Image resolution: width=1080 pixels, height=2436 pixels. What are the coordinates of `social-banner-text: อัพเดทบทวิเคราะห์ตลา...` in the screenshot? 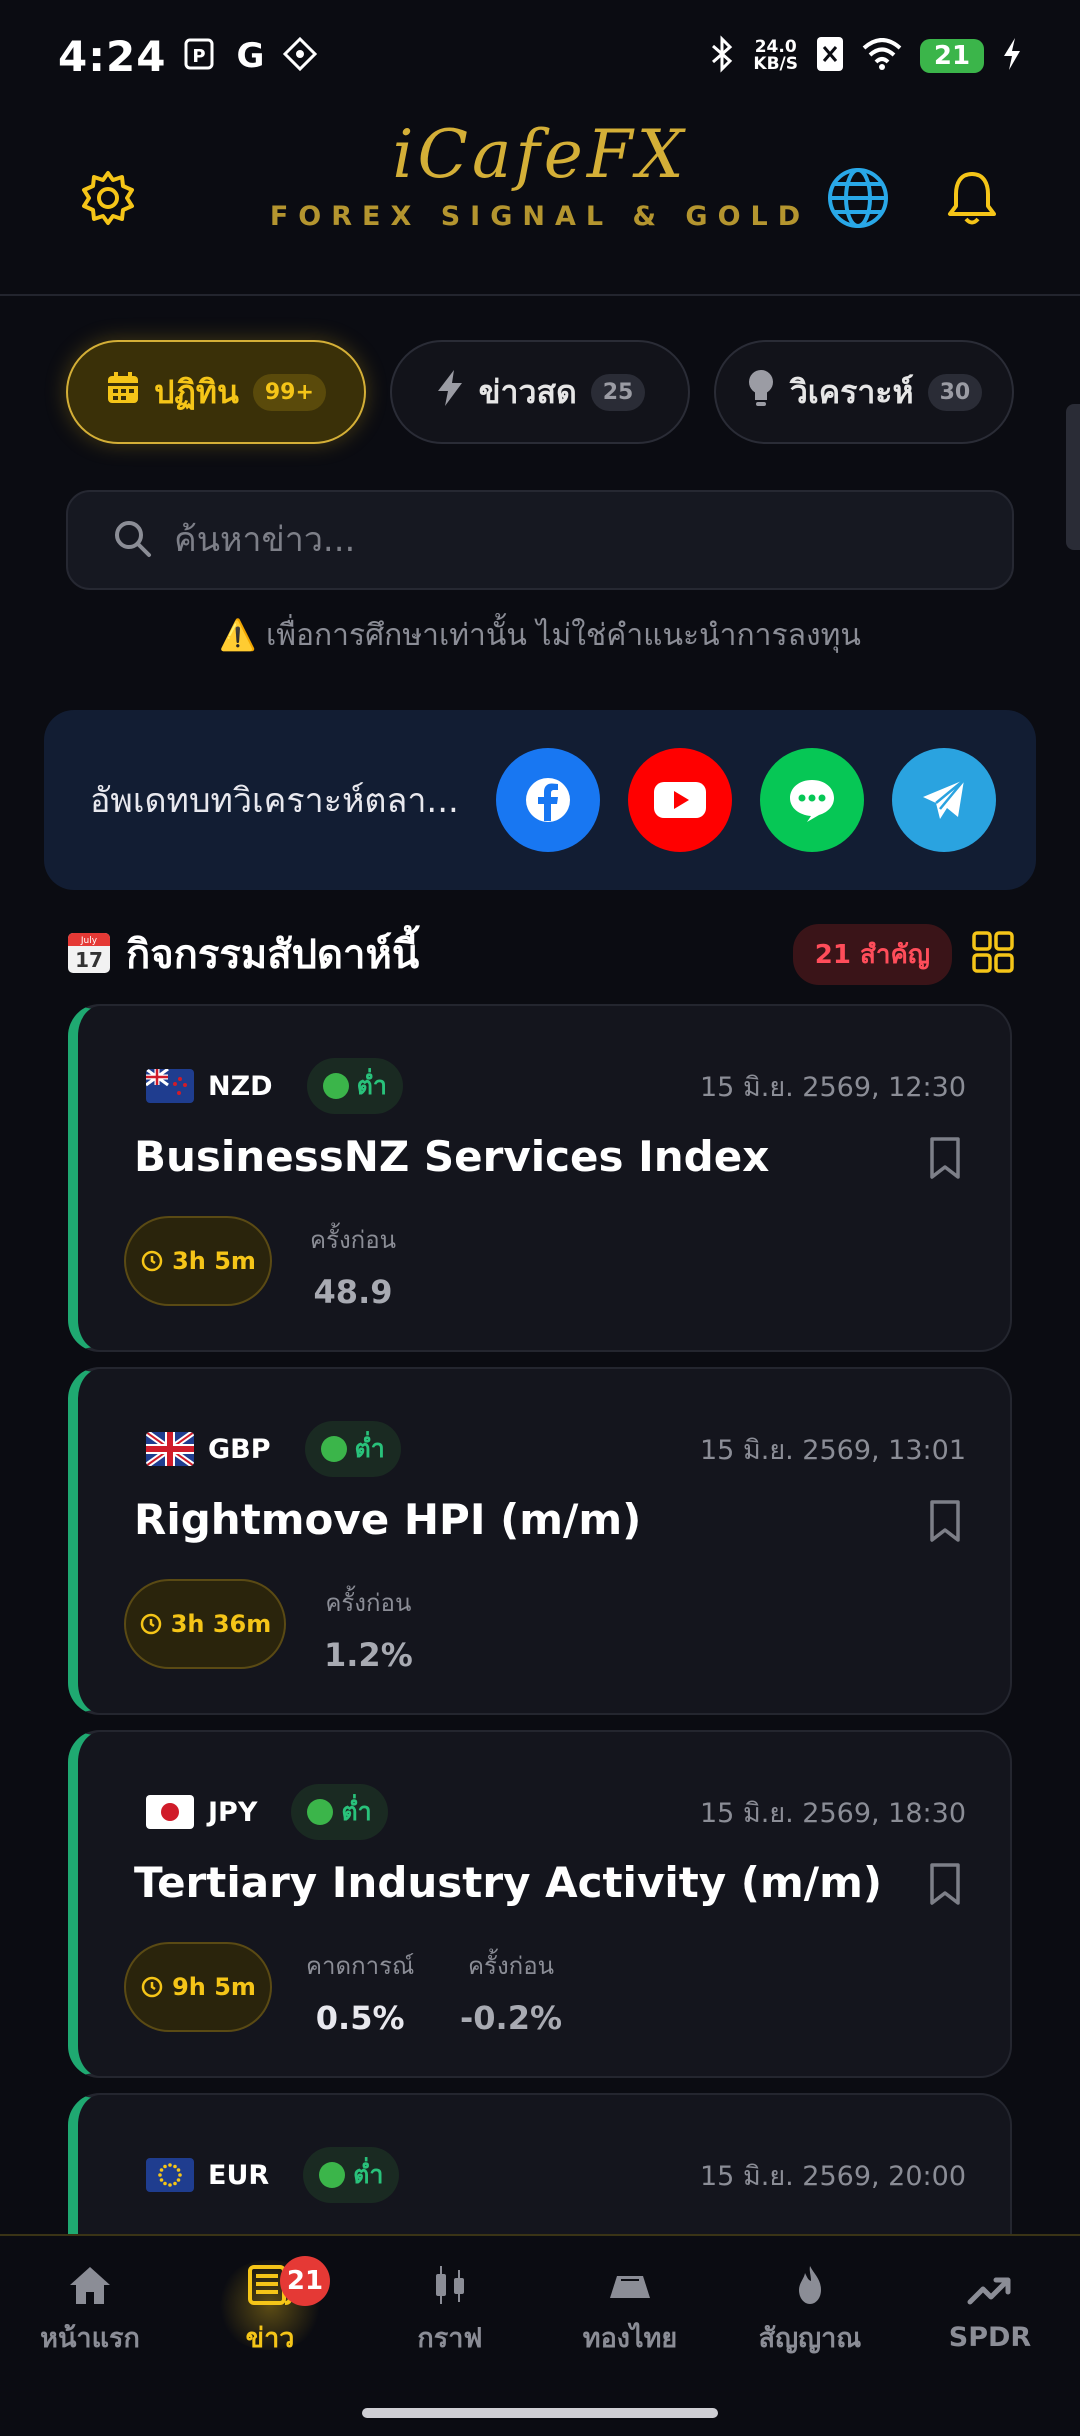 It's located at (274, 801).